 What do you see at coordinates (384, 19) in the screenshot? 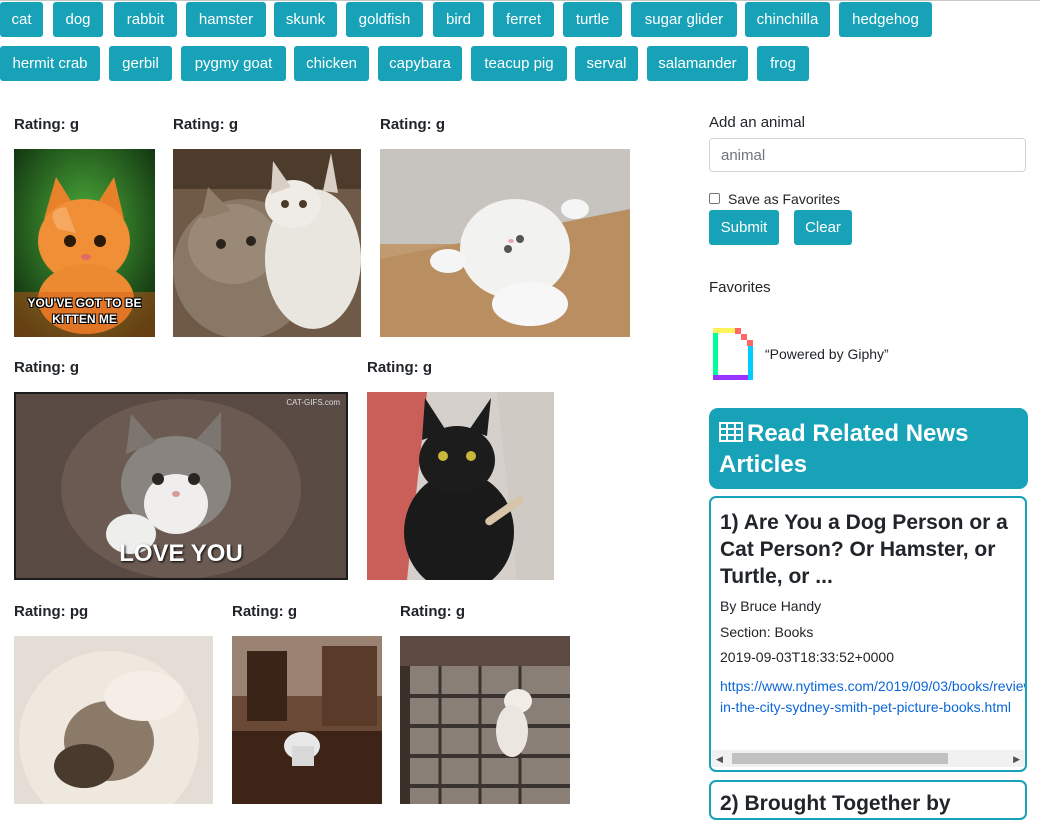
I see `animal-button-goldfish: goldfish` at bounding box center [384, 19].